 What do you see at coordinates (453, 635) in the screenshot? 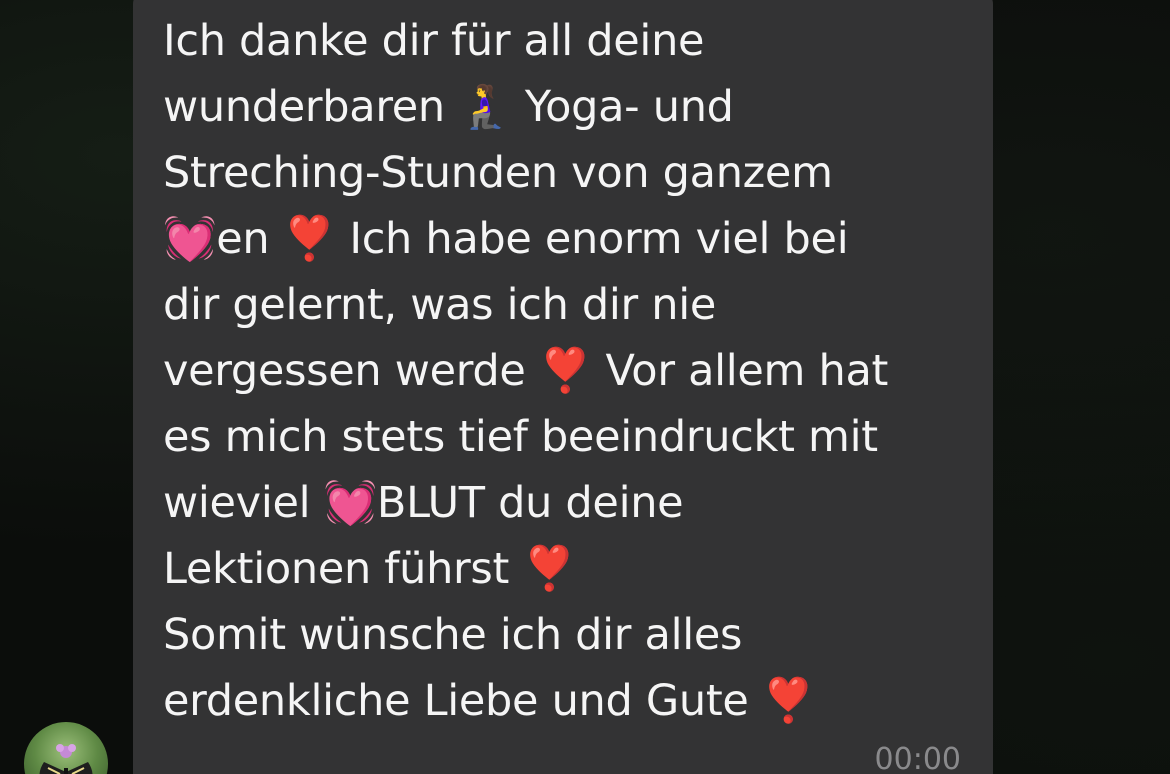
I see `message-line: Somit wünsche ich dir alles` at bounding box center [453, 635].